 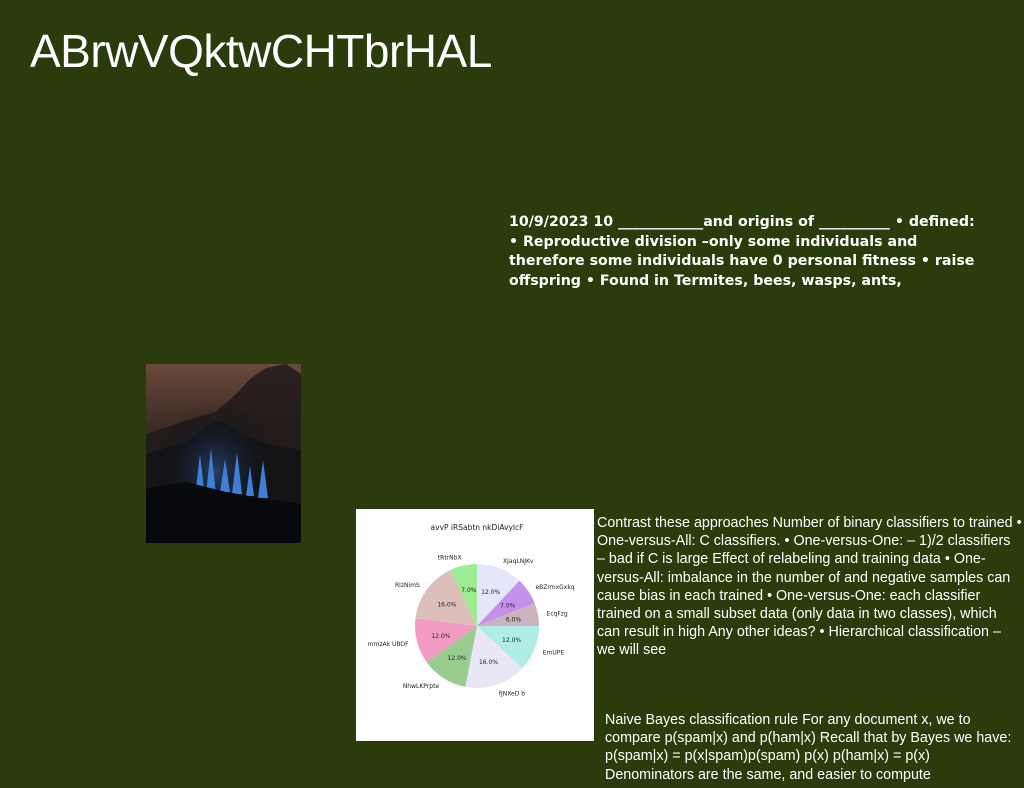 What do you see at coordinates (407, 585) in the screenshot?
I see `pie-category-label: RlzNimS` at bounding box center [407, 585].